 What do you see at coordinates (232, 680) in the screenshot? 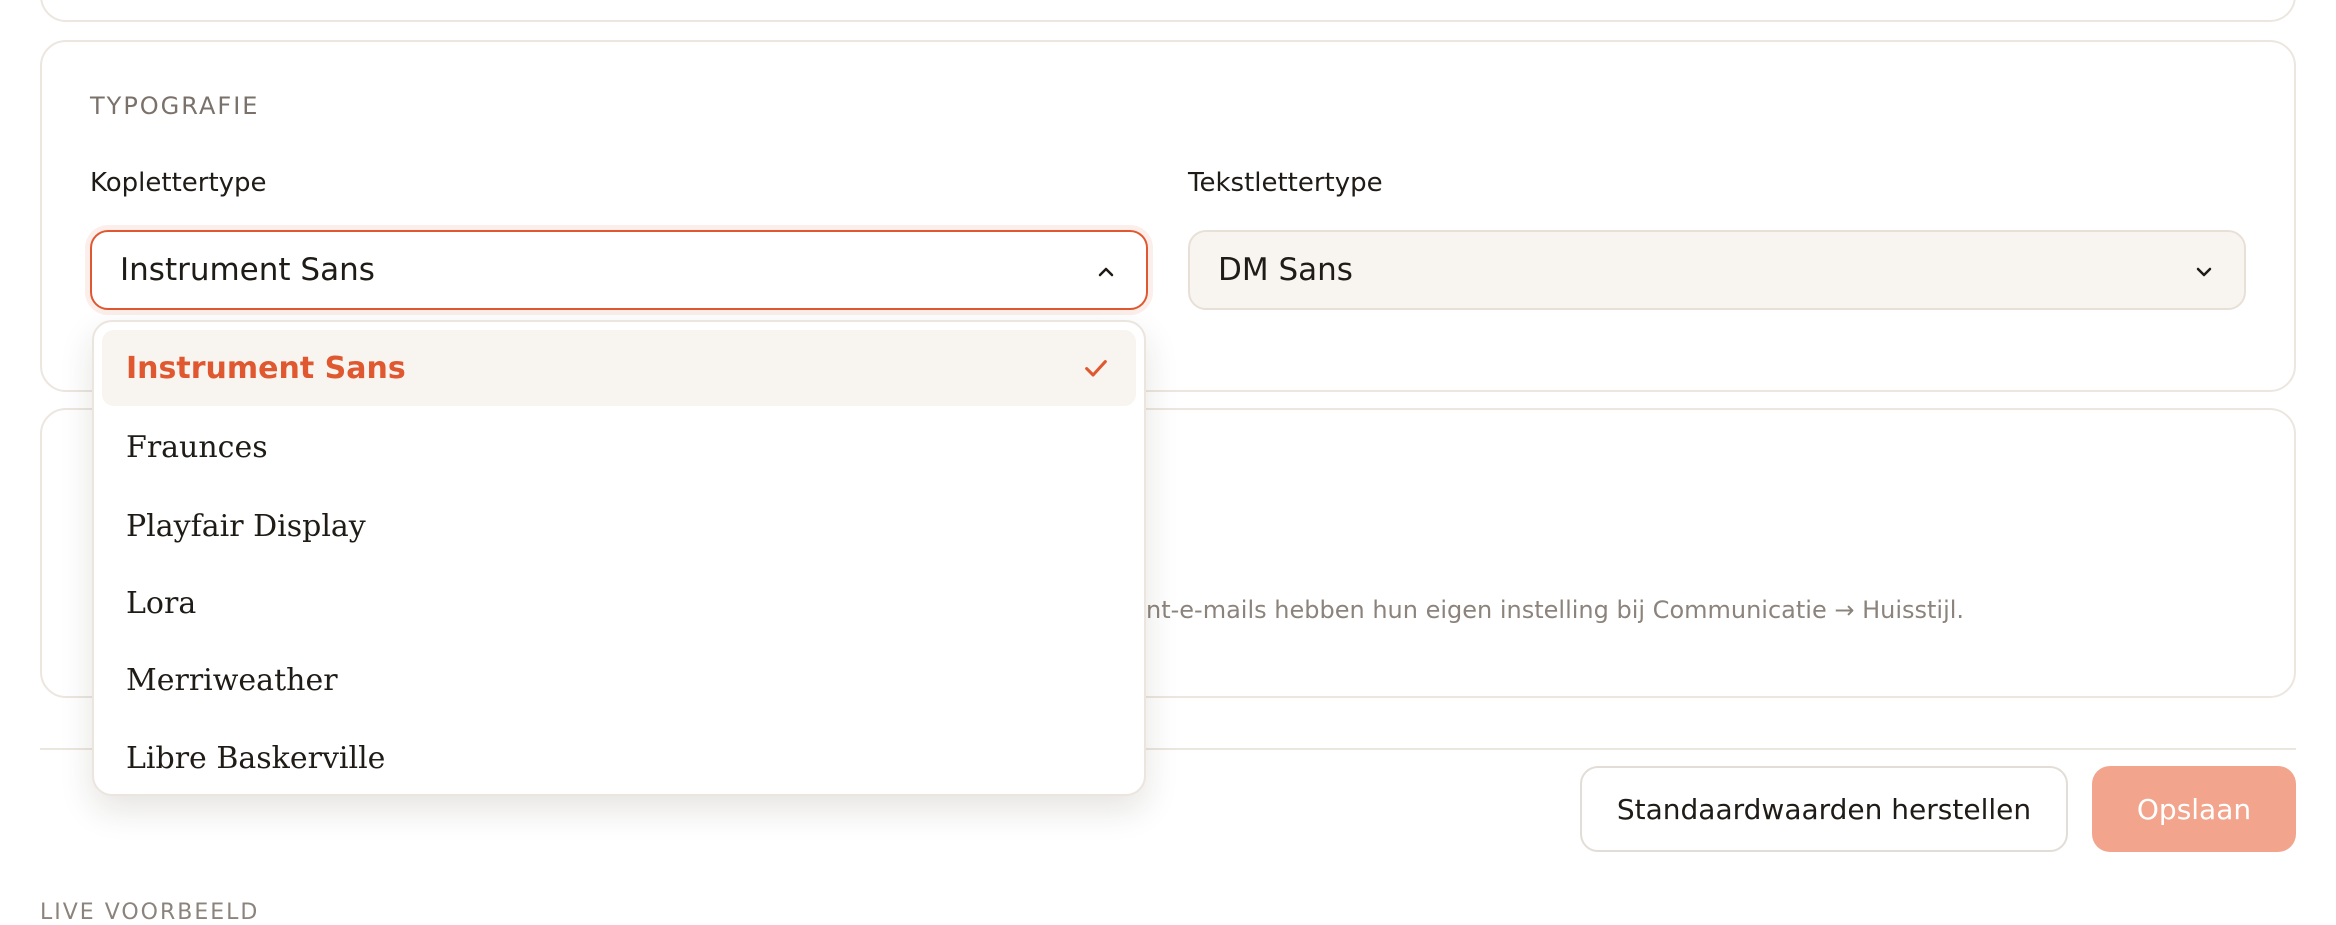
I see `font-option-label: Merriweather` at bounding box center [232, 680].